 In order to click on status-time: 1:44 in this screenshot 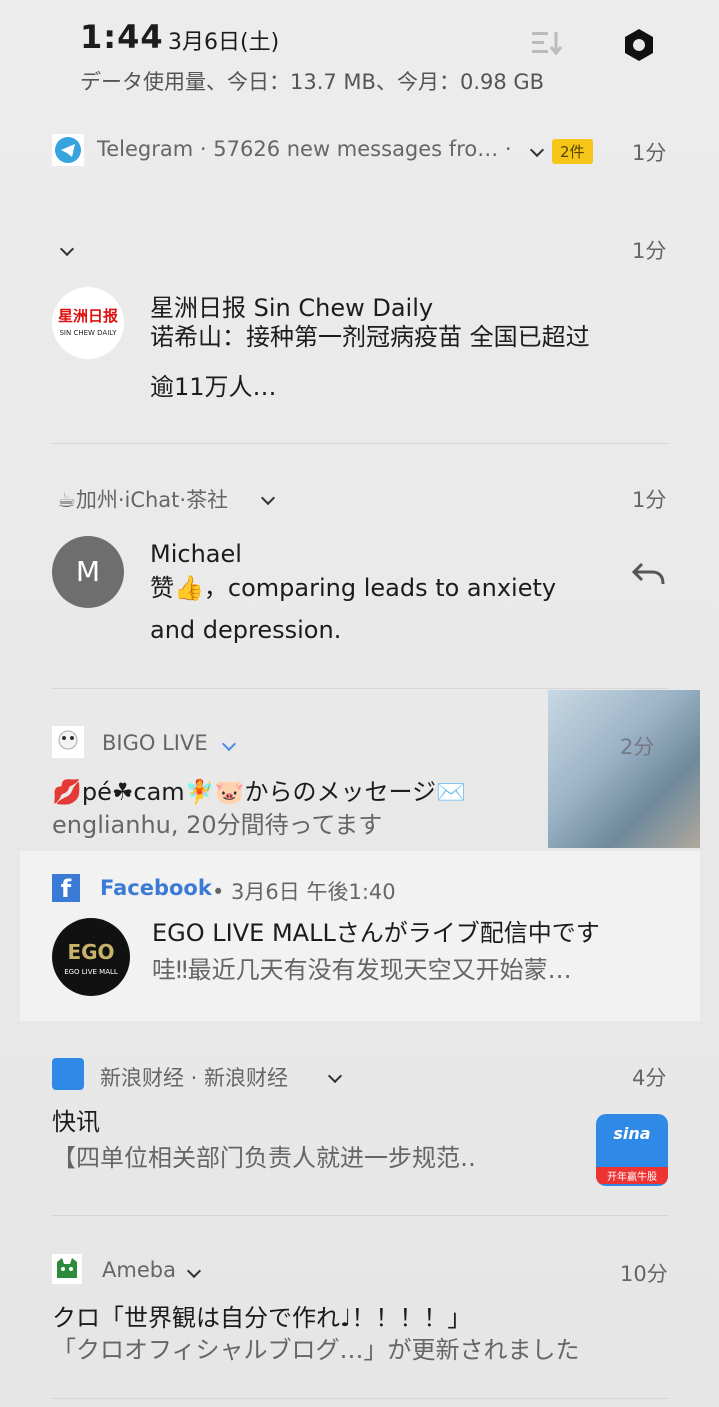, I will do `click(122, 37)`.